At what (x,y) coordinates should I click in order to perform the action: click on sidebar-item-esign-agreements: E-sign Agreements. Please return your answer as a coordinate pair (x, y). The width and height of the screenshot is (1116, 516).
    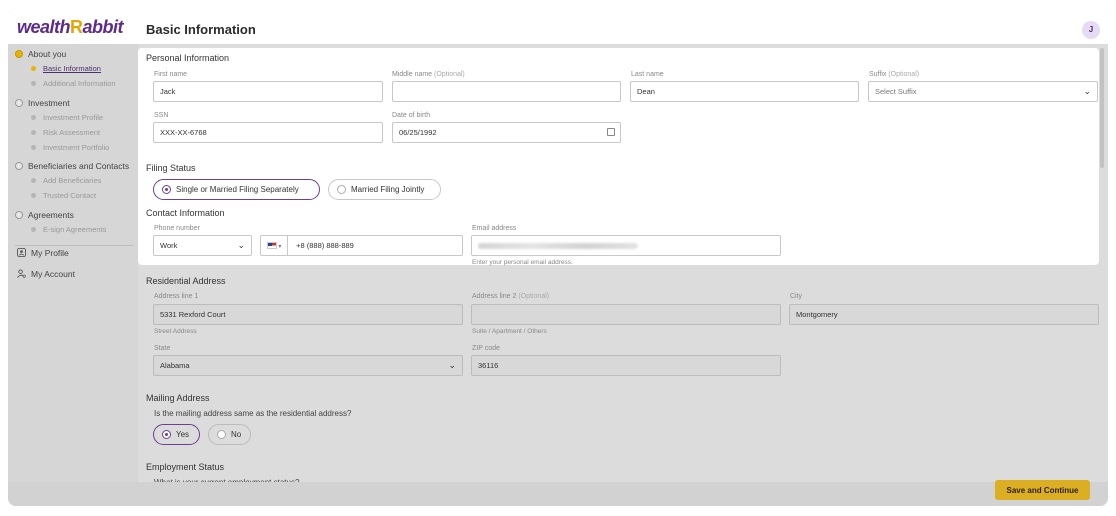
    Looking at the image, I should click on (68, 229).